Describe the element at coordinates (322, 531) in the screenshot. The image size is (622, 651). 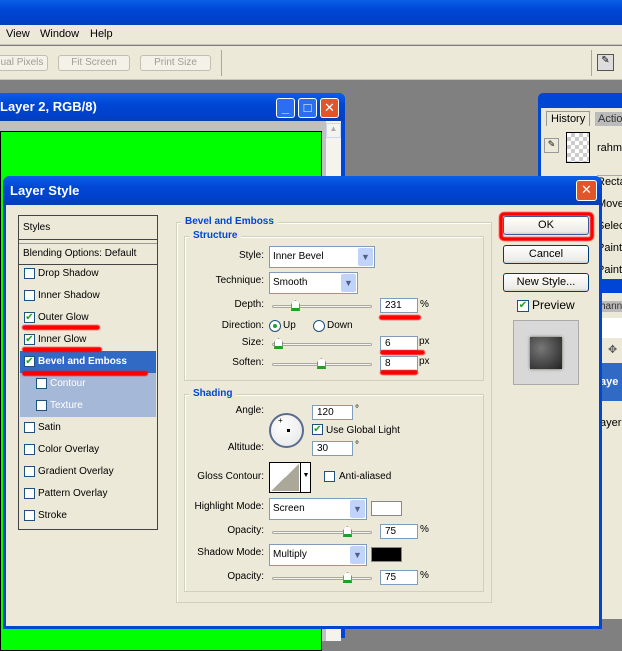
I see `highlight-opacity-slider` at that location.